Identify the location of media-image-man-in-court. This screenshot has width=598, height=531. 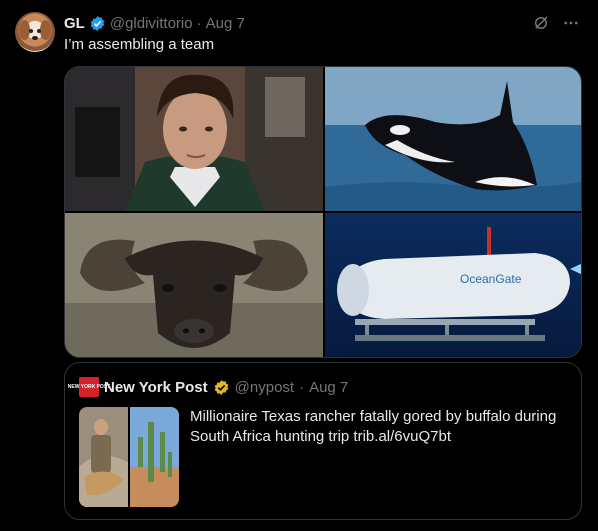
(194, 139).